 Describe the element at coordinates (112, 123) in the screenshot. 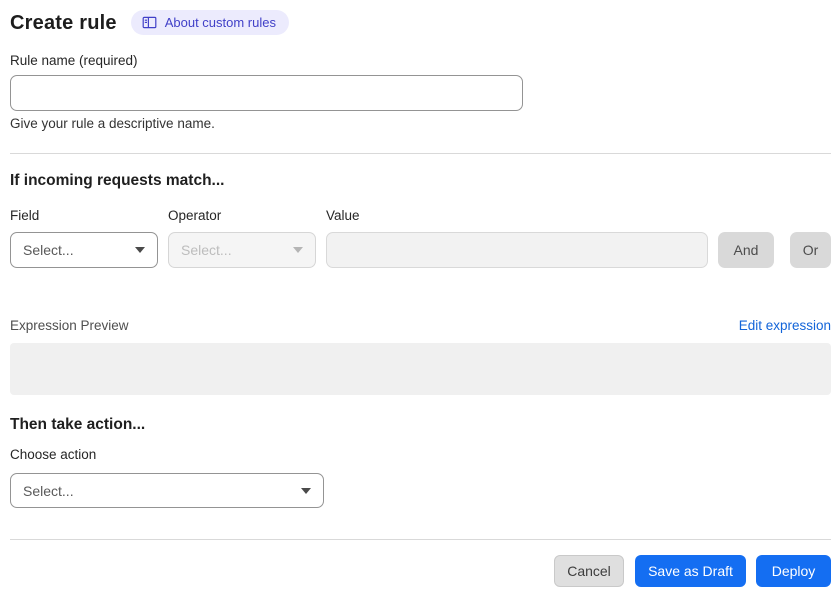

I see `rule-name-help-text: Give your rule a descriptive name.` at that location.